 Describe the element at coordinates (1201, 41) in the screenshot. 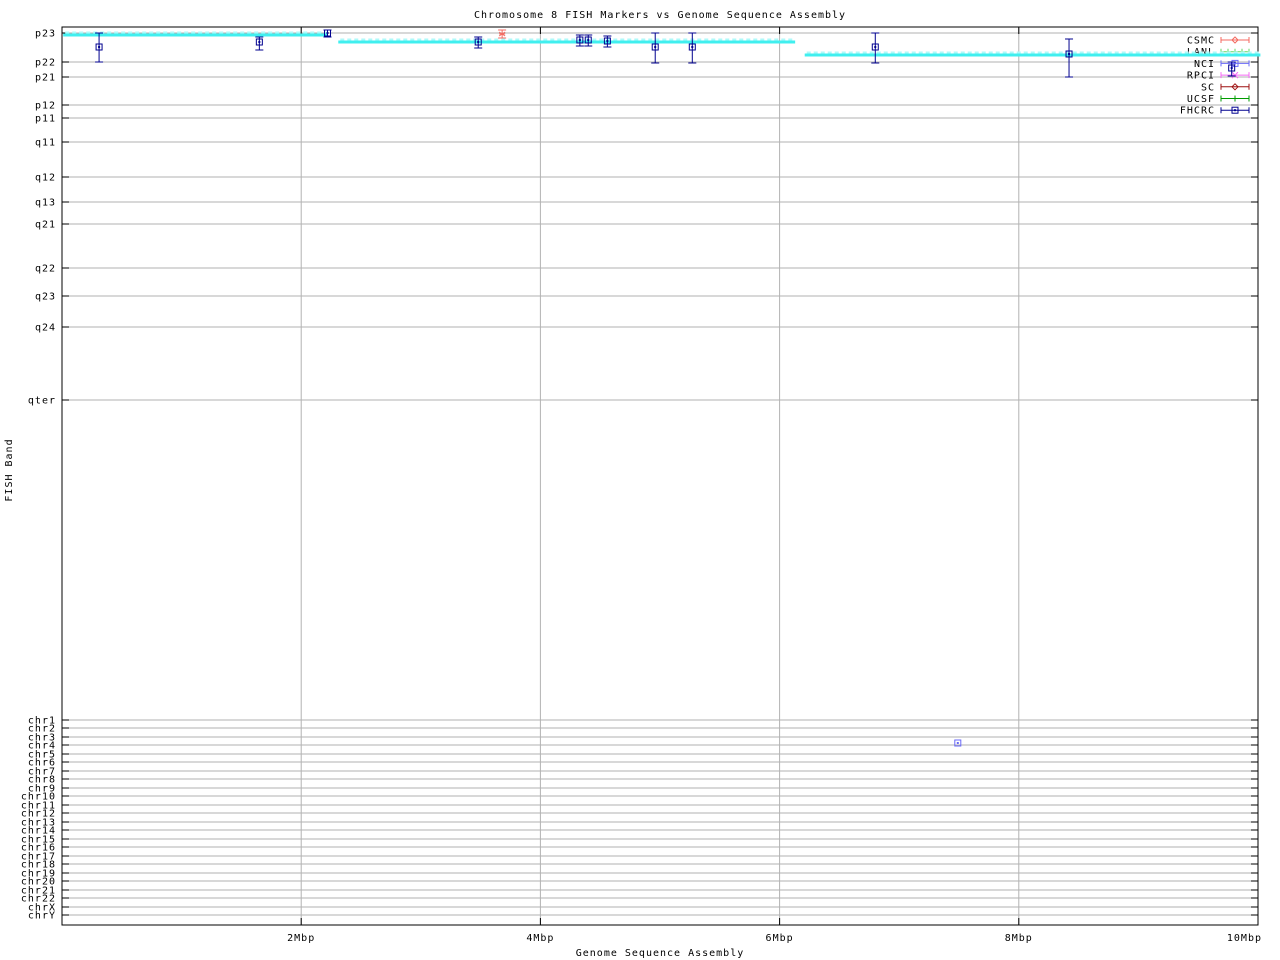

I see `legend-label-csmc: CSMC` at that location.